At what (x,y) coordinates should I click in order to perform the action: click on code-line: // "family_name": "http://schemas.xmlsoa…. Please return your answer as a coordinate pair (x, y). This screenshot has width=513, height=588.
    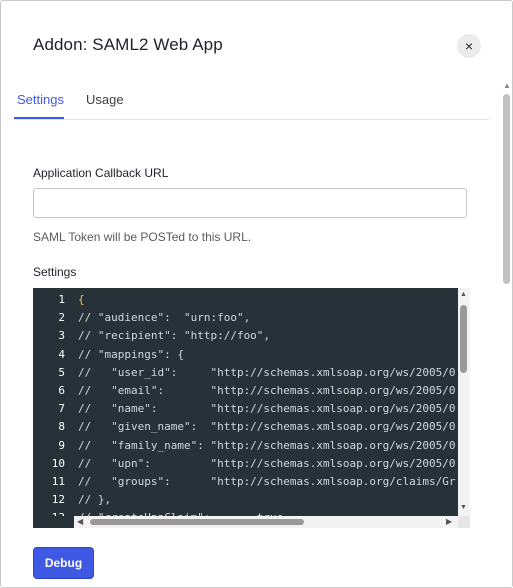
    Looking at the image, I should click on (267, 445).